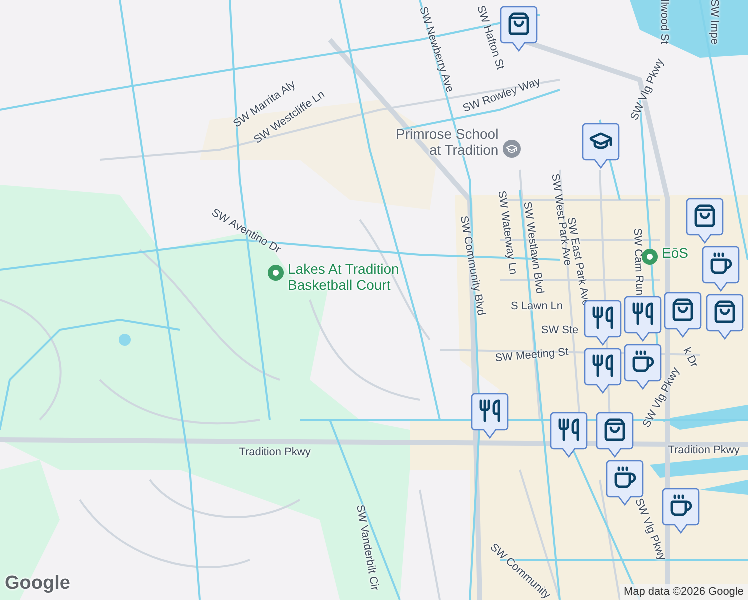 The height and width of the screenshot is (600, 748). I want to click on street-label: SW Westlawn Blvd, so click(533, 248).